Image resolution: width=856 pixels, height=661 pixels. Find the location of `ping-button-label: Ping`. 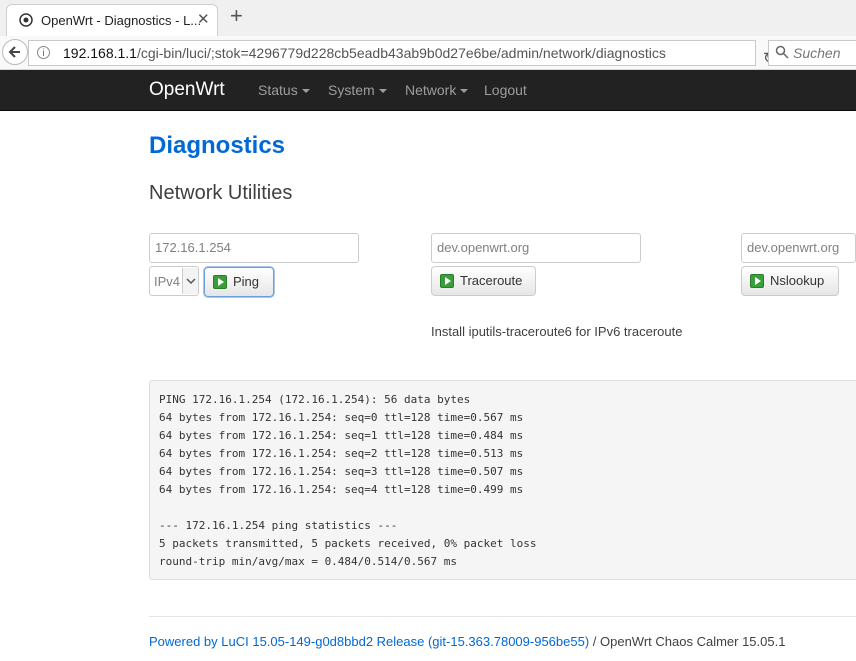

ping-button-label: Ping is located at coordinates (246, 281).